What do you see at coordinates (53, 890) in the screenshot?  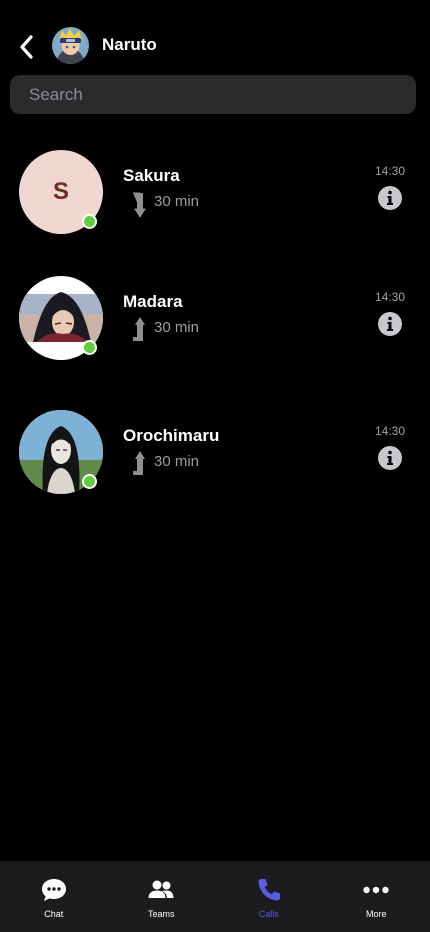 I see `chat-bubble-icon` at bounding box center [53, 890].